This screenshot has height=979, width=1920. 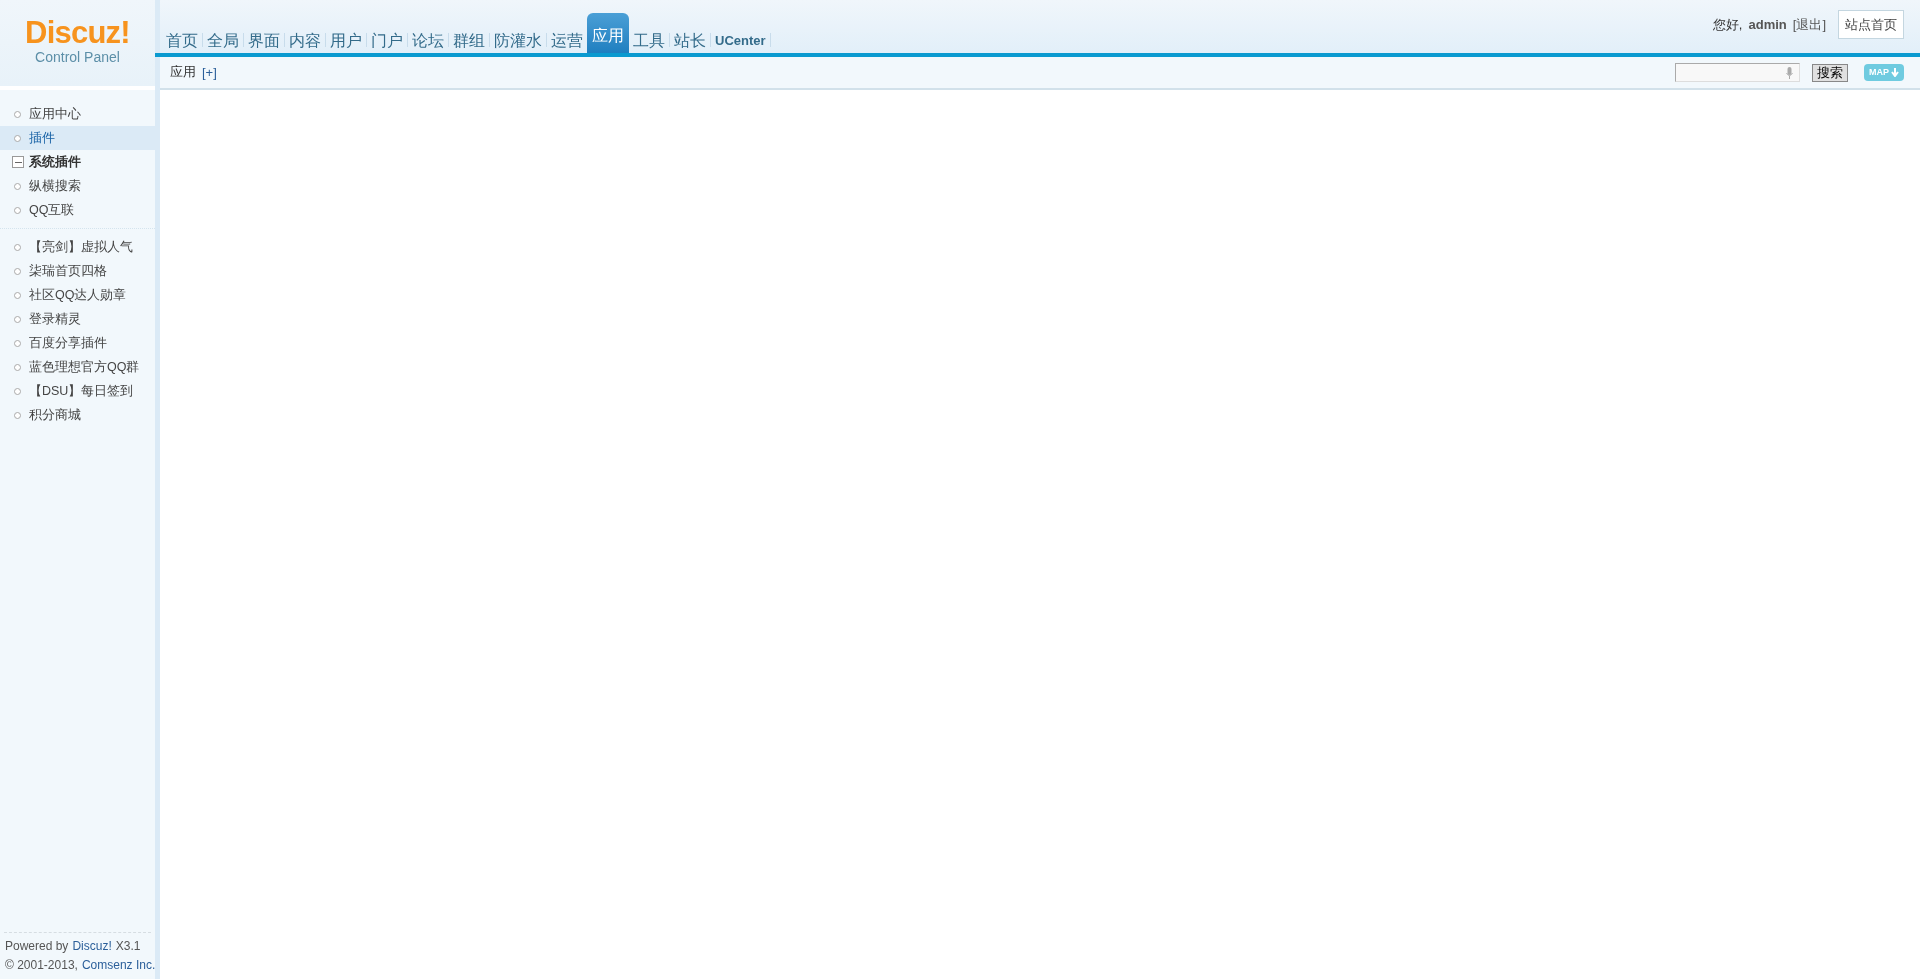 What do you see at coordinates (37, 946) in the screenshot?
I see `footer-text: Powered by` at bounding box center [37, 946].